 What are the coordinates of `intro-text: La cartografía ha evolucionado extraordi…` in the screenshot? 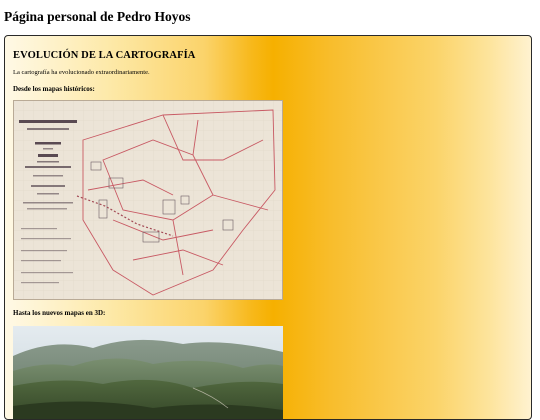 It's located at (81, 72).